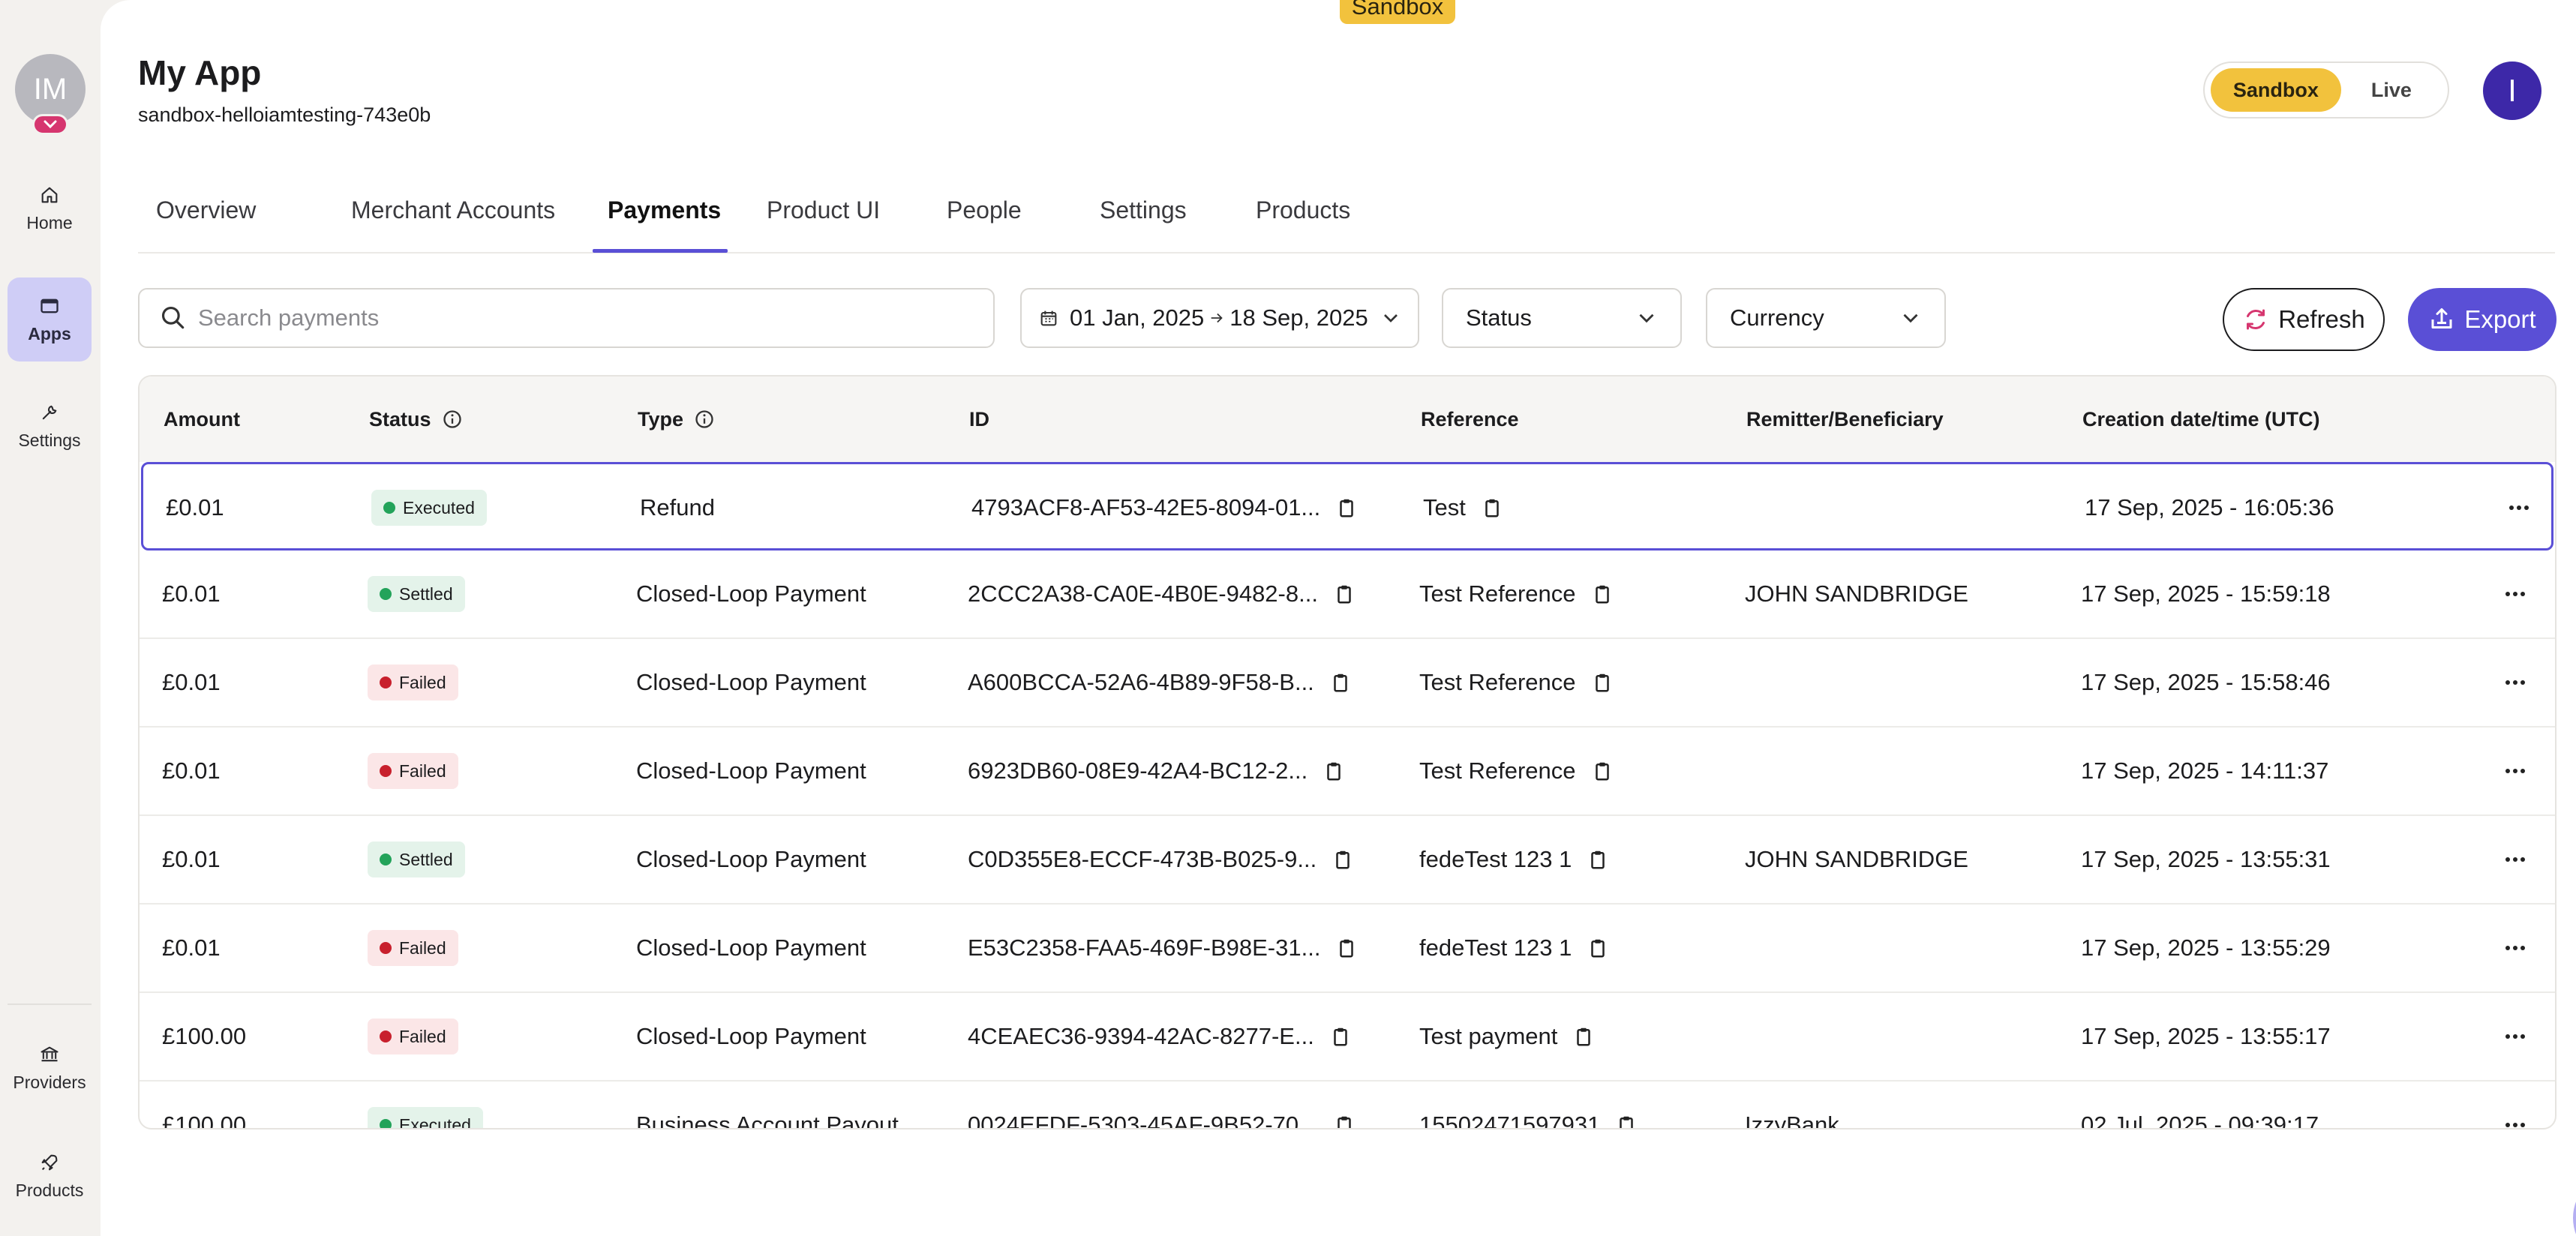  I want to click on chat-button, so click(2574, 1204).